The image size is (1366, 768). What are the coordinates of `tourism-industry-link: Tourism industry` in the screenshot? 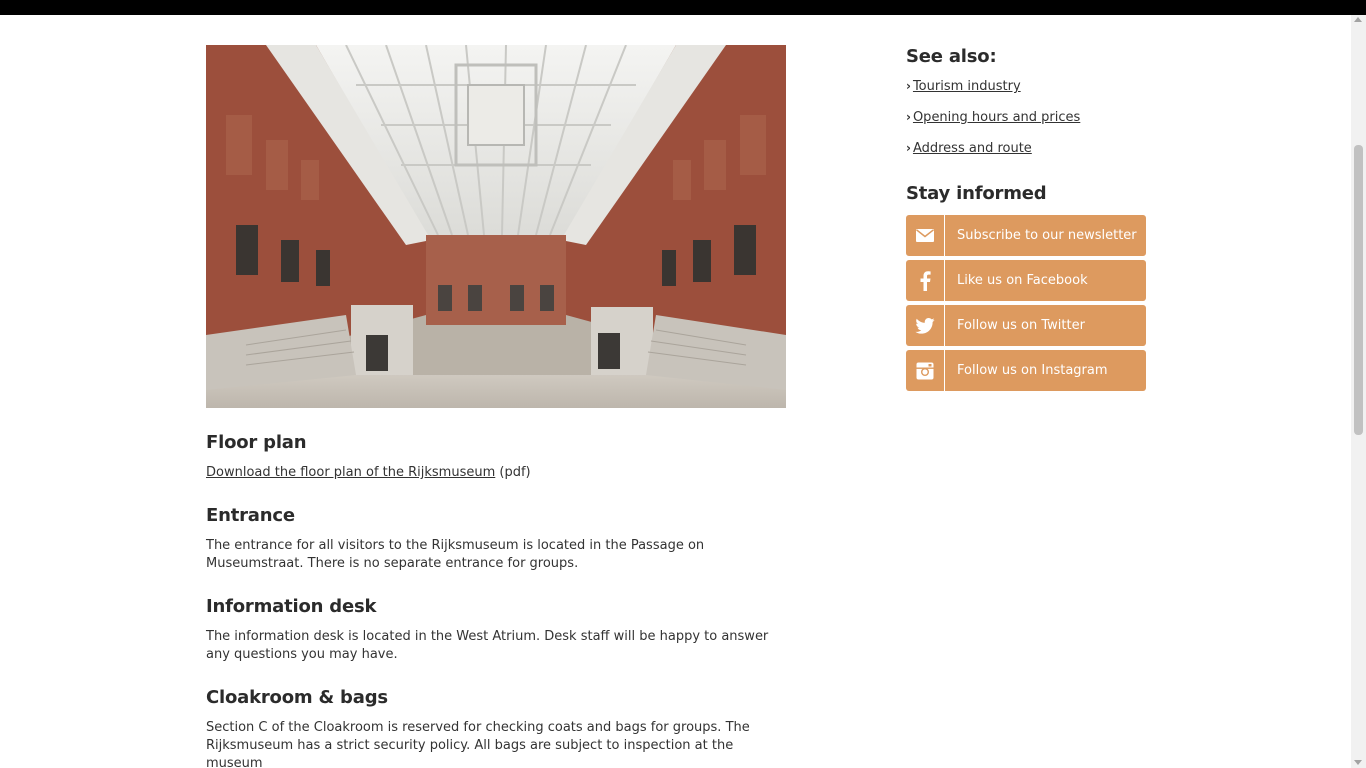 It's located at (967, 86).